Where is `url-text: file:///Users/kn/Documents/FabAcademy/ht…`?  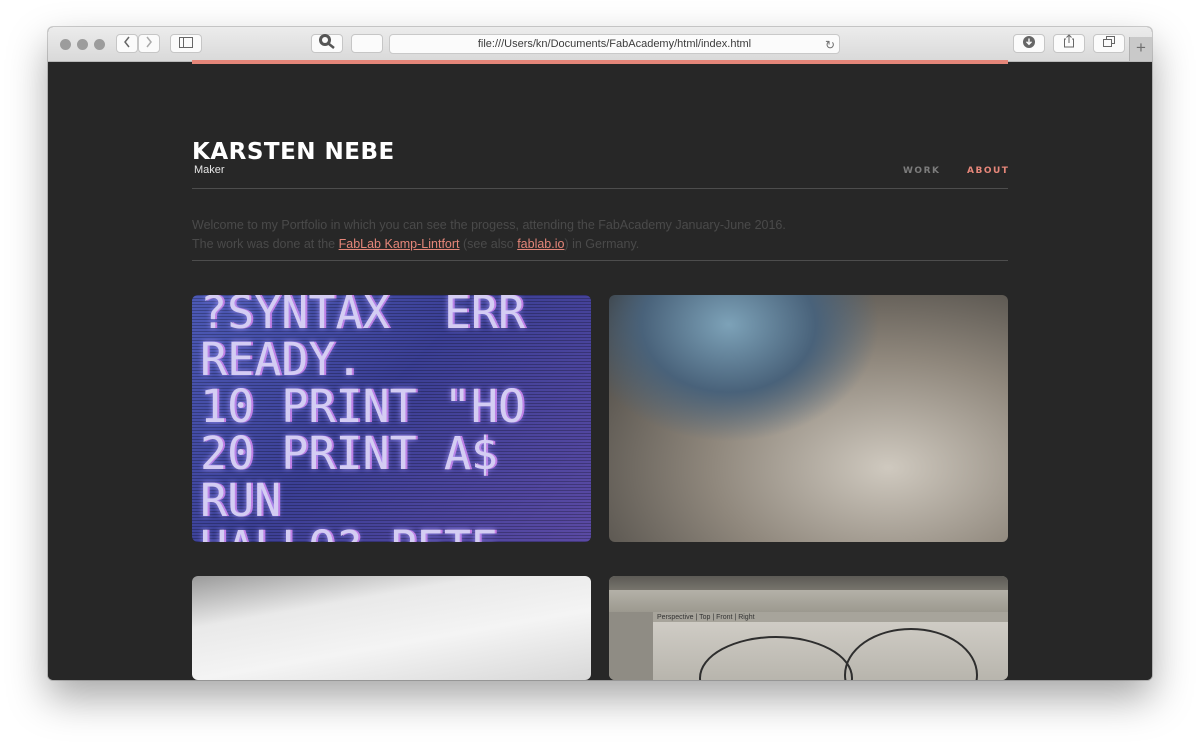 url-text: file:///Users/kn/Documents/FabAcademy/ht… is located at coordinates (614, 44).